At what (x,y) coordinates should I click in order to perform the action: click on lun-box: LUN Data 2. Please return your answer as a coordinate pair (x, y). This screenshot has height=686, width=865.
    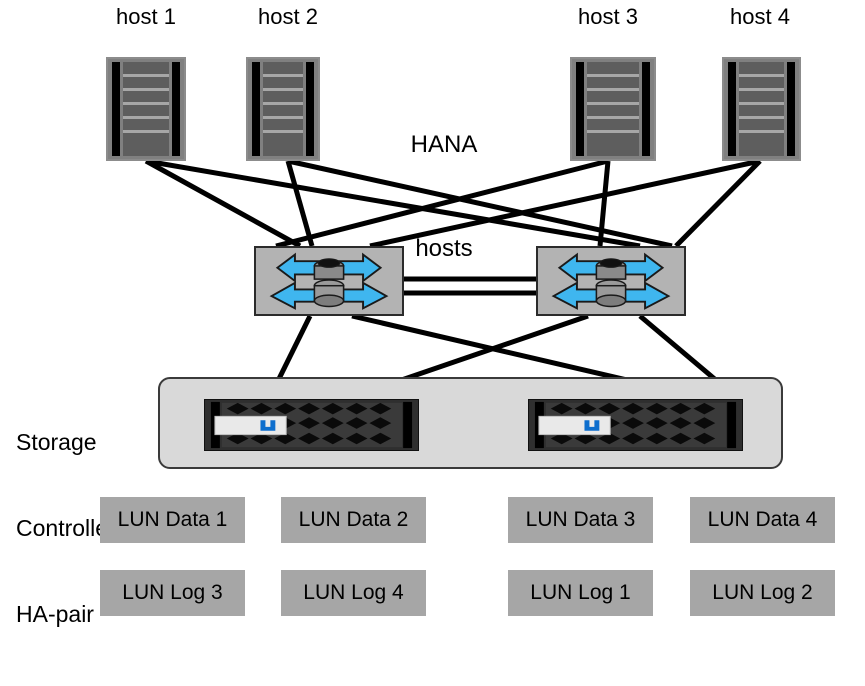
    Looking at the image, I should click on (353, 520).